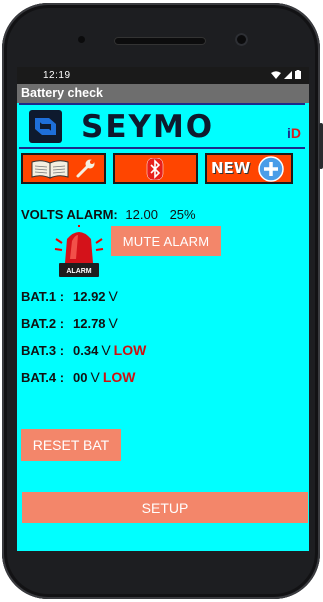  What do you see at coordinates (45, 126) in the screenshot?
I see `seymo-logo-icon` at bounding box center [45, 126].